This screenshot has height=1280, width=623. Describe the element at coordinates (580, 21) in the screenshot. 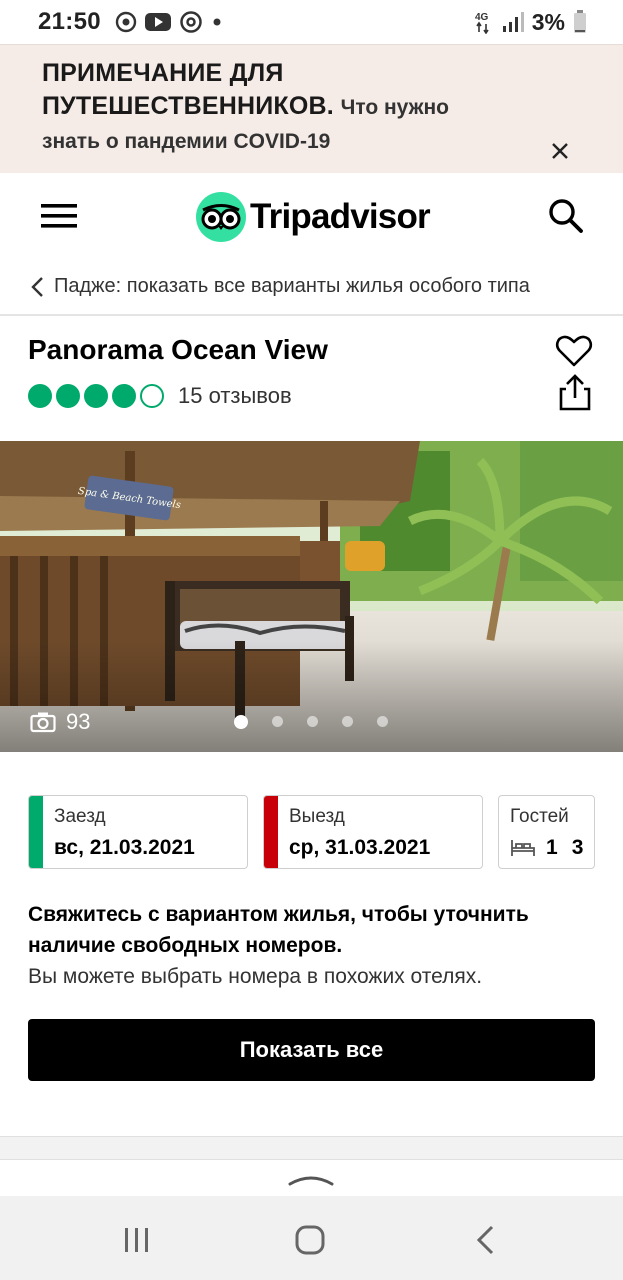

I see `battery-icon` at that location.